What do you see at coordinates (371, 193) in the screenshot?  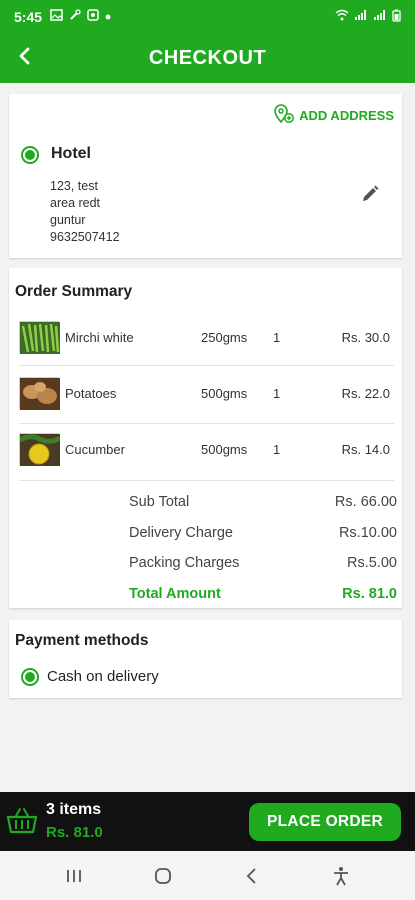 I see `pencil-icon` at bounding box center [371, 193].